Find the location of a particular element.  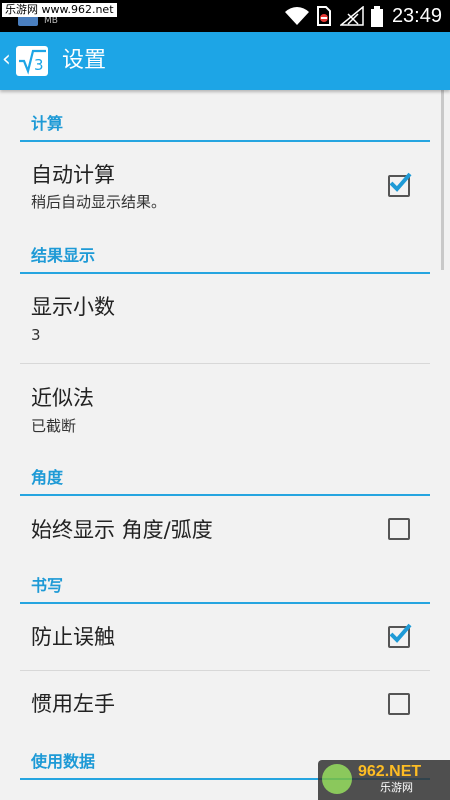

notification-label: MB is located at coordinates (51, 21).